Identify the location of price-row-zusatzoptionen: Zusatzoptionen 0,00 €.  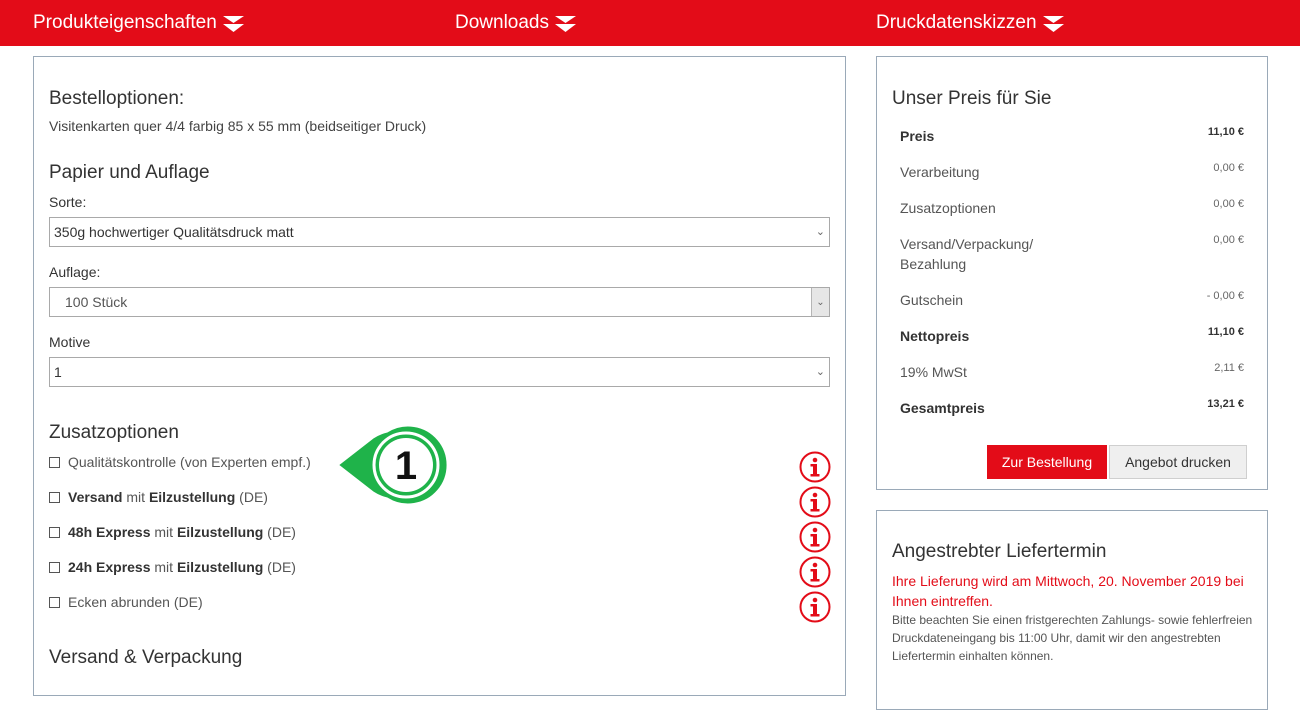
(1072, 208).